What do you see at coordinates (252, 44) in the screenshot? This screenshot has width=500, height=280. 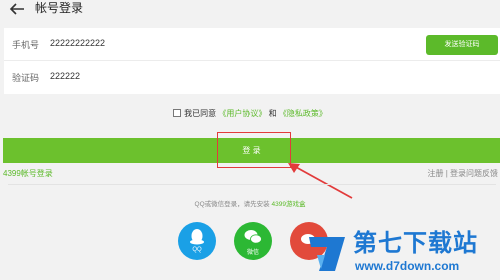 I see `phone-row: 手机号 22222222222 发送验证码` at bounding box center [252, 44].